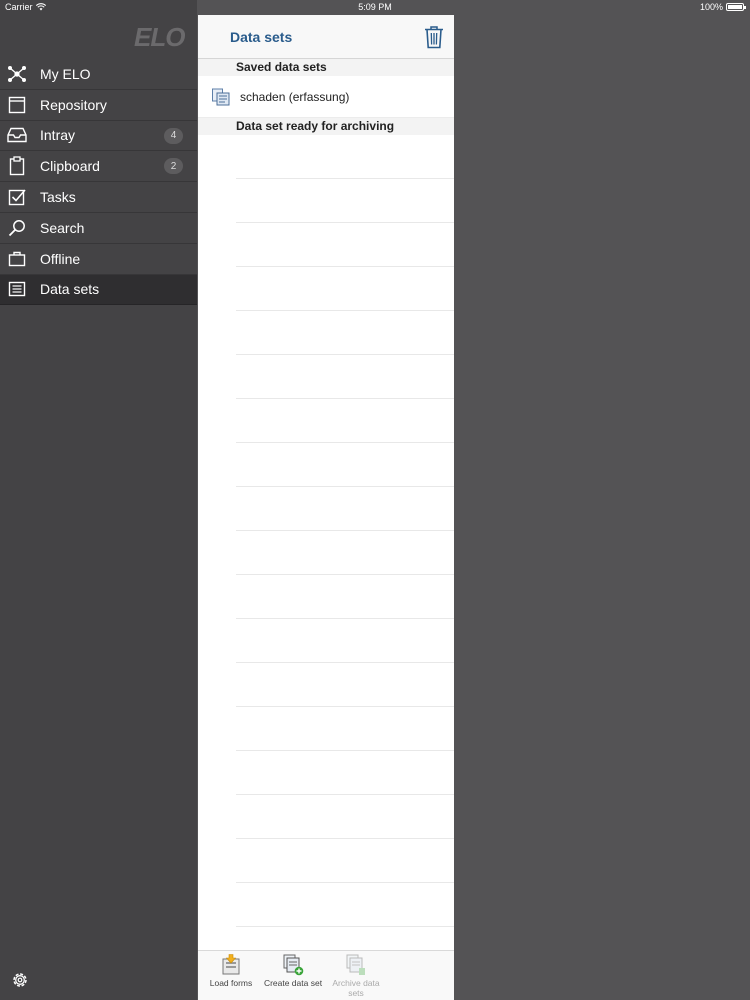  I want to click on clipboard-icon, so click(17, 166).